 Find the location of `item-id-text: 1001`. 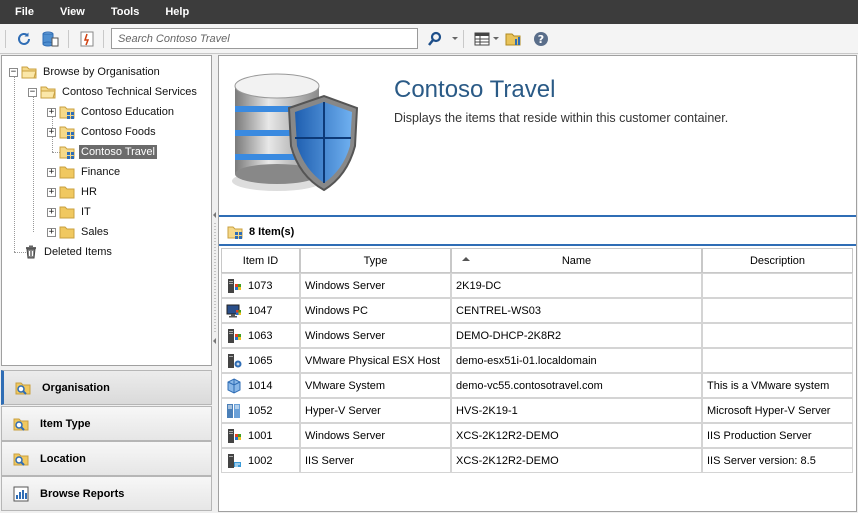

item-id-text: 1001 is located at coordinates (260, 435).